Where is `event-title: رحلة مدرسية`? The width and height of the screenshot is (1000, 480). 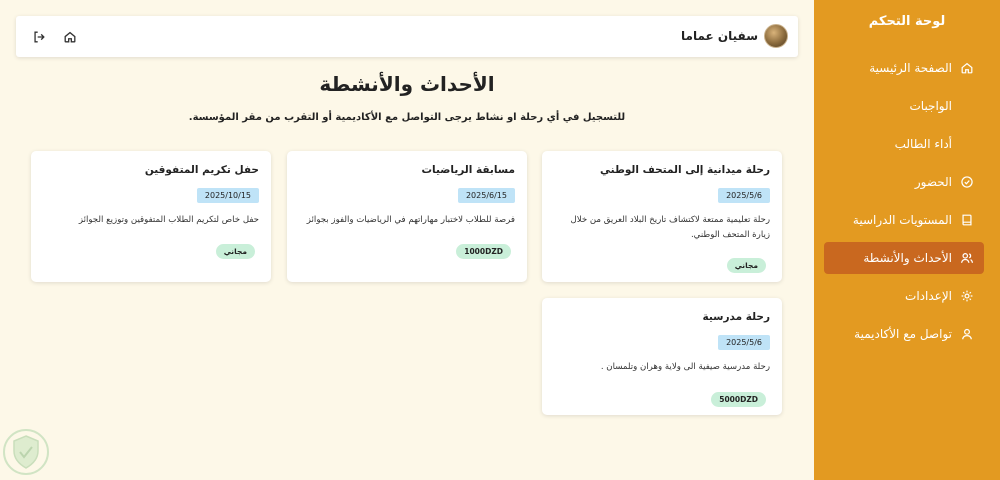 event-title: رحلة مدرسية is located at coordinates (736, 317).